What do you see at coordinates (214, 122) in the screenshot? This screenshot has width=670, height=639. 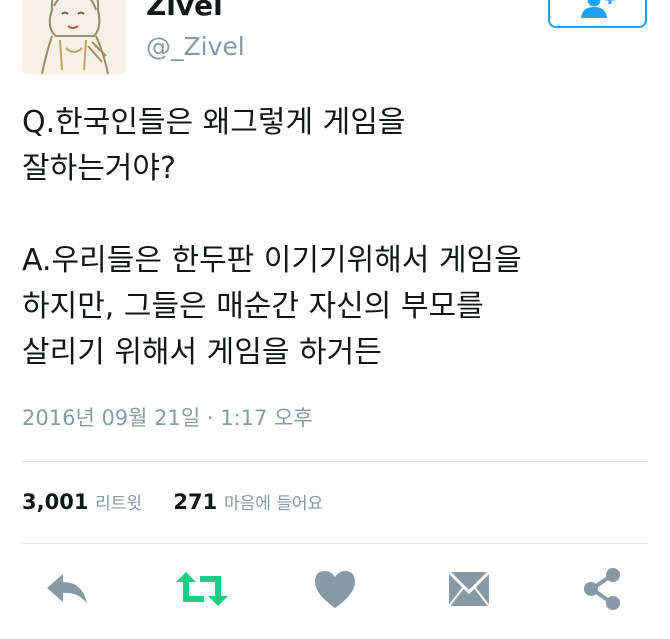 I see `tweet-line: Q.한국인들은 왜그렇게 게임을` at bounding box center [214, 122].